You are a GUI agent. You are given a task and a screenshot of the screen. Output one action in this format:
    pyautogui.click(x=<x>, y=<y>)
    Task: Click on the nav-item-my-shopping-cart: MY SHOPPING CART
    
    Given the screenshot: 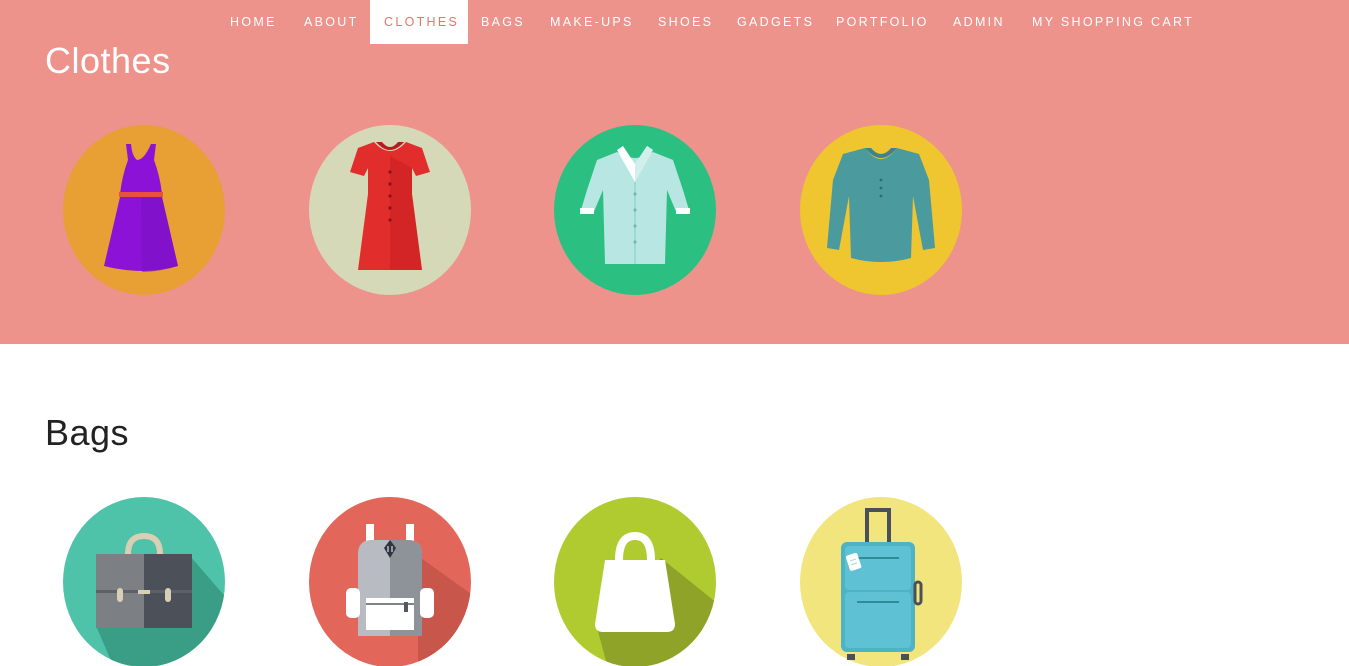 What is the action you would take?
    pyautogui.click(x=1113, y=22)
    